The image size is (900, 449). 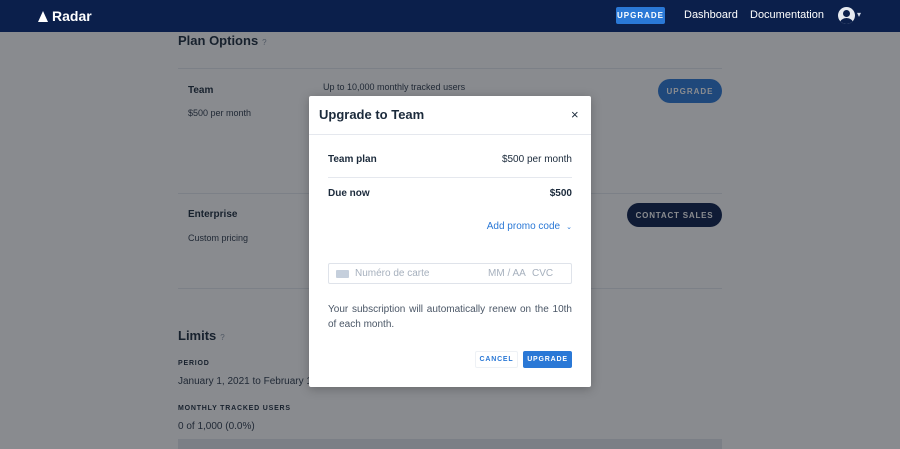 What do you see at coordinates (640, 15) in the screenshot?
I see `nav-upgrade-button: UPGRADE` at bounding box center [640, 15].